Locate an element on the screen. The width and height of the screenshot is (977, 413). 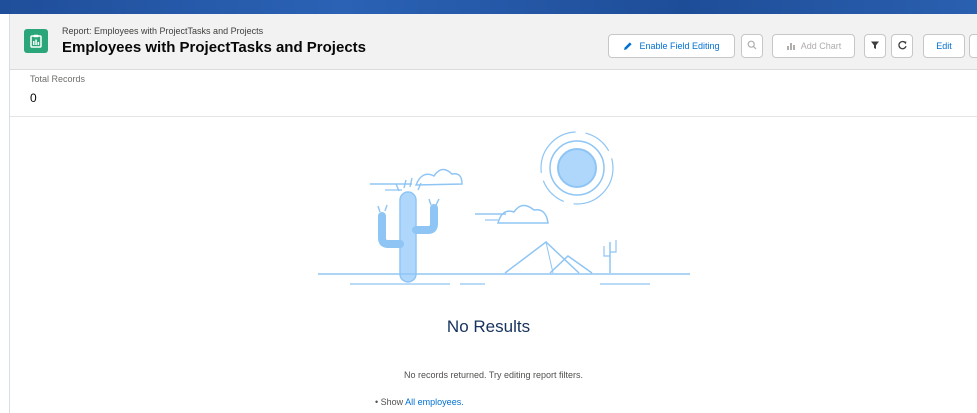
left-panel-edge is located at coordinates (5, 213).